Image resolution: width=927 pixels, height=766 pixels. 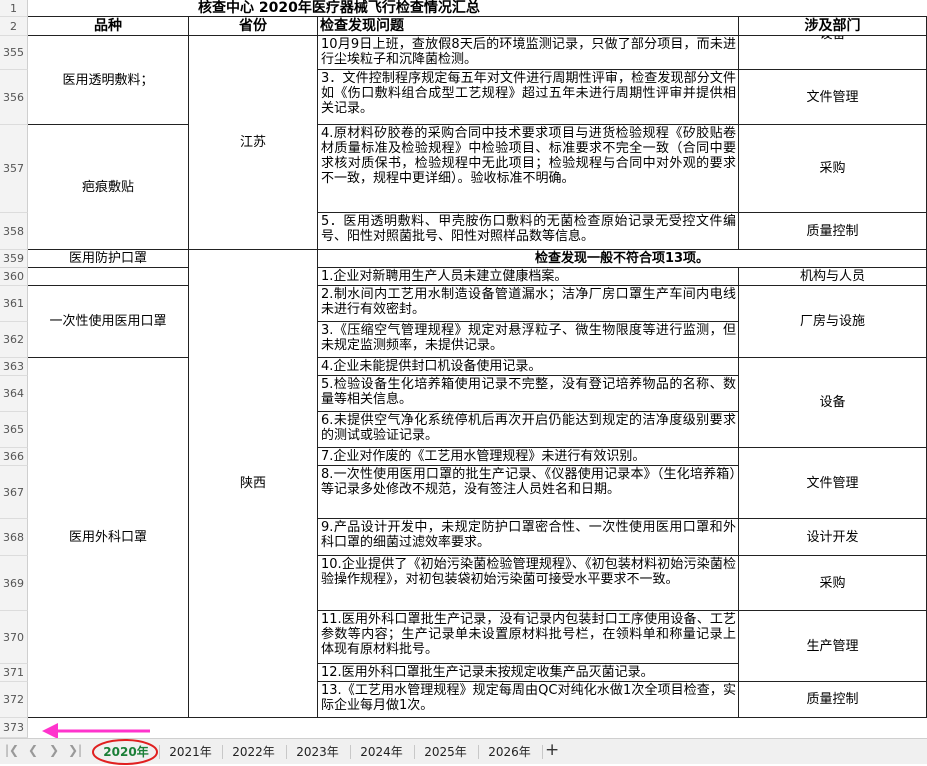 I want to click on issue-summary-cell: 检查发现一般不符合项13项。, so click(x=622, y=259).